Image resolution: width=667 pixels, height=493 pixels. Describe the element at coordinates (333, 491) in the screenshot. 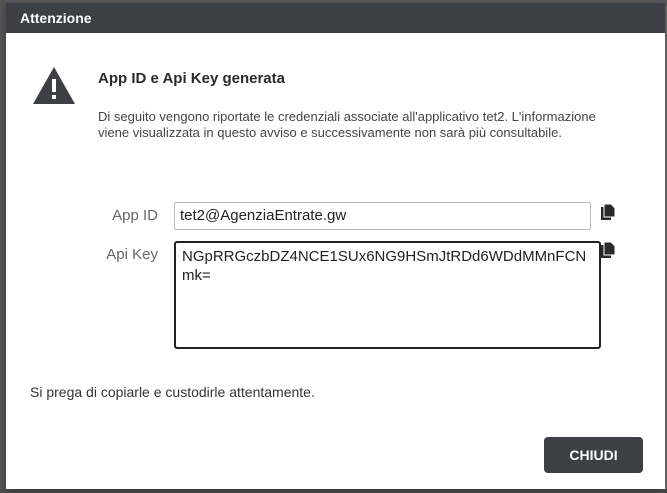

I see `background-overlay-bottom` at that location.